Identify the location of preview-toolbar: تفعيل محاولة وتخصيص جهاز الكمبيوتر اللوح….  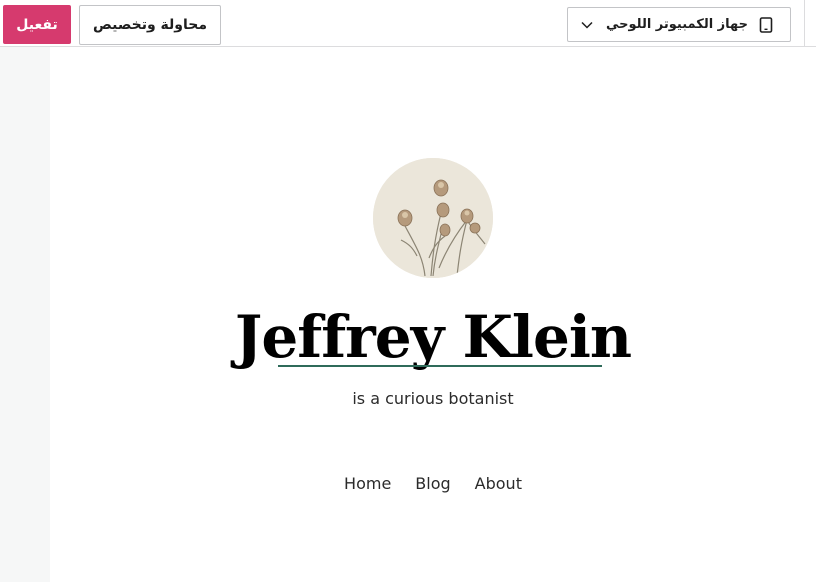
(408, 23).